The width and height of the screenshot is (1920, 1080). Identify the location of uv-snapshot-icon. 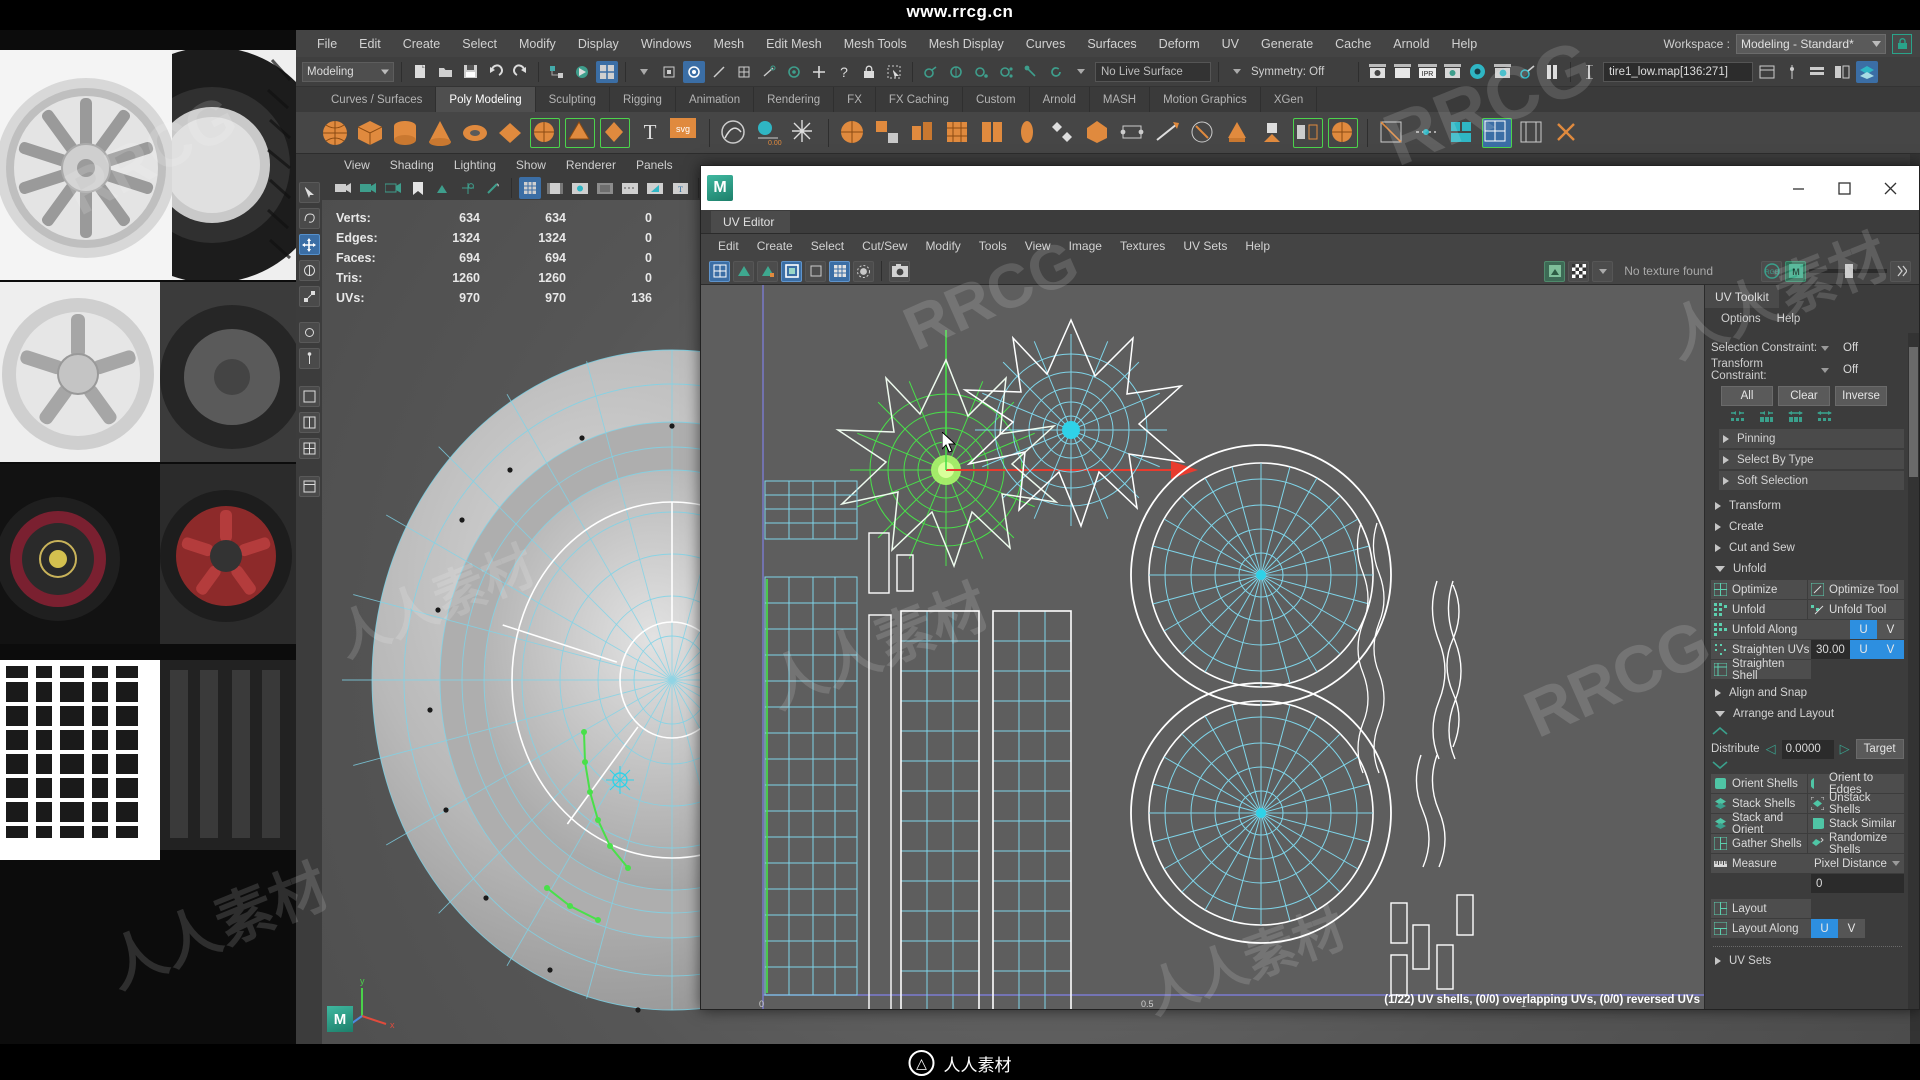
(899, 271).